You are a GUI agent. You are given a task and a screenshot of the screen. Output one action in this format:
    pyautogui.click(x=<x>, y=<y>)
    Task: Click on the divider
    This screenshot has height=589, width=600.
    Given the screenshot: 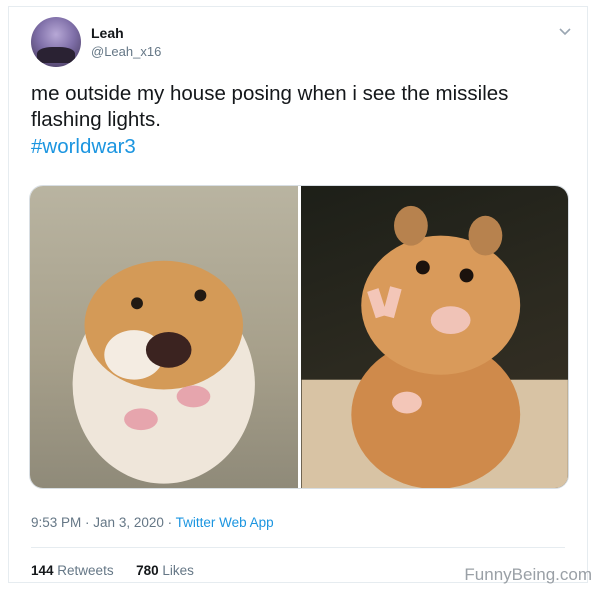 What is the action you would take?
    pyautogui.click(x=298, y=547)
    